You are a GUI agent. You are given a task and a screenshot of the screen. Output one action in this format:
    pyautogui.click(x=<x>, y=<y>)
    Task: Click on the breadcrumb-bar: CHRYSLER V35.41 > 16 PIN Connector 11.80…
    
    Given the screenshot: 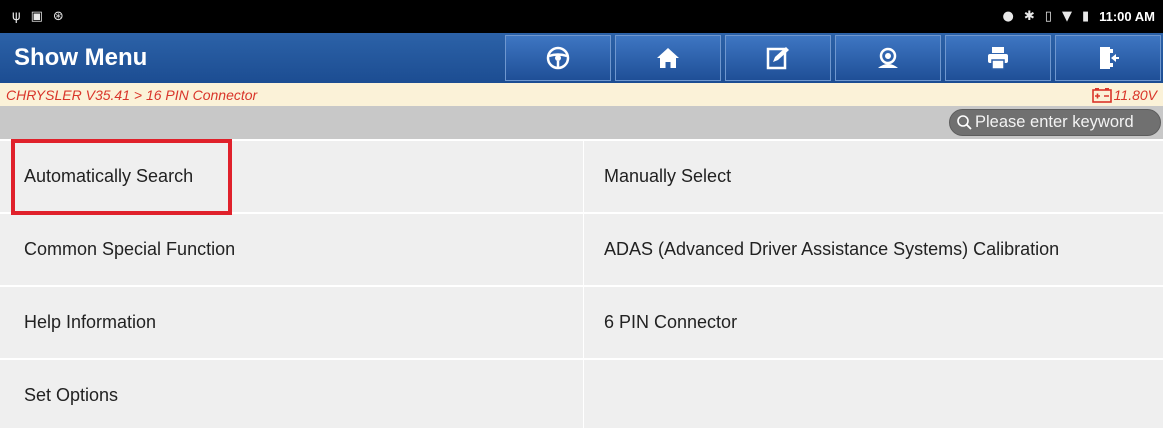 What is the action you would take?
    pyautogui.click(x=581, y=94)
    